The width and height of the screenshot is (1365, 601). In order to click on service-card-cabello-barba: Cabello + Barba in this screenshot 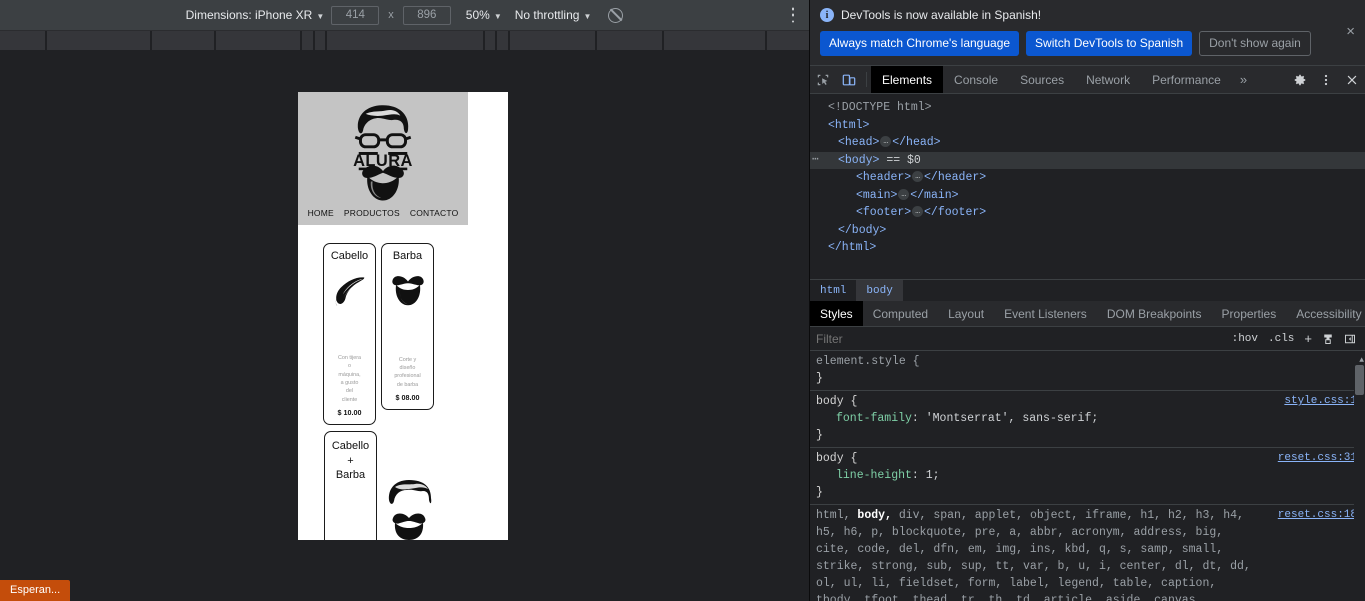, I will do `click(350, 485)`.